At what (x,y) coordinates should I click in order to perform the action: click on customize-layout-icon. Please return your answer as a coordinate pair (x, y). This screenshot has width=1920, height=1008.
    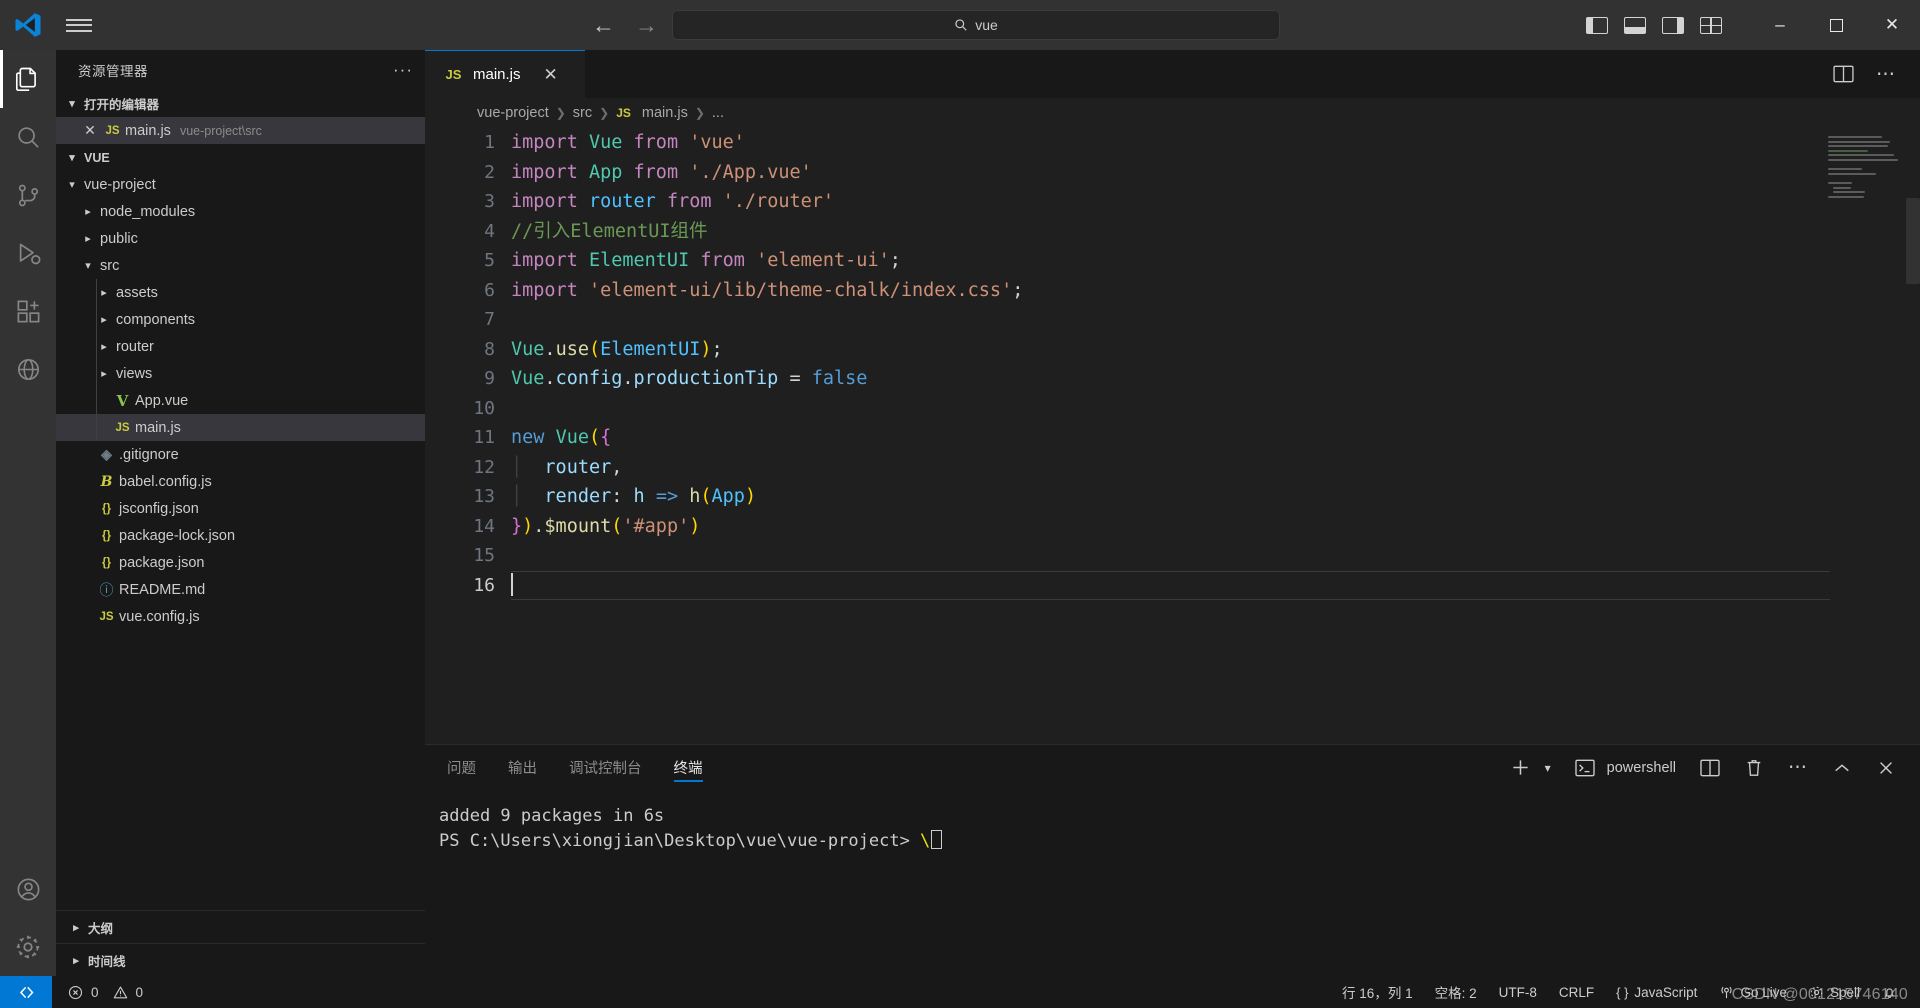
    Looking at the image, I should click on (1711, 25).